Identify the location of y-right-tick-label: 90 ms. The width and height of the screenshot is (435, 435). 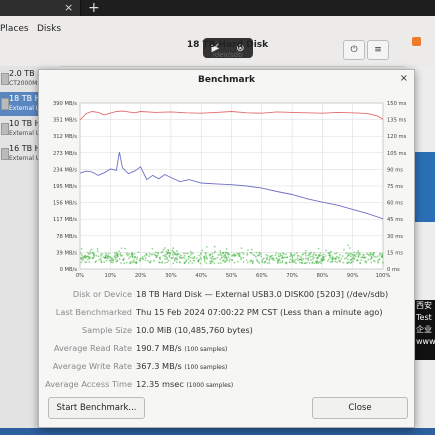
(395, 170).